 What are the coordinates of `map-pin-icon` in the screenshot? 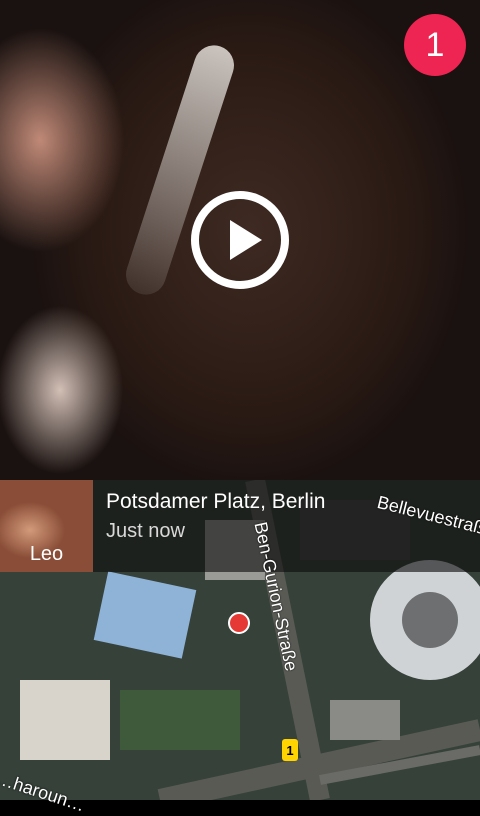 It's located at (239, 623).